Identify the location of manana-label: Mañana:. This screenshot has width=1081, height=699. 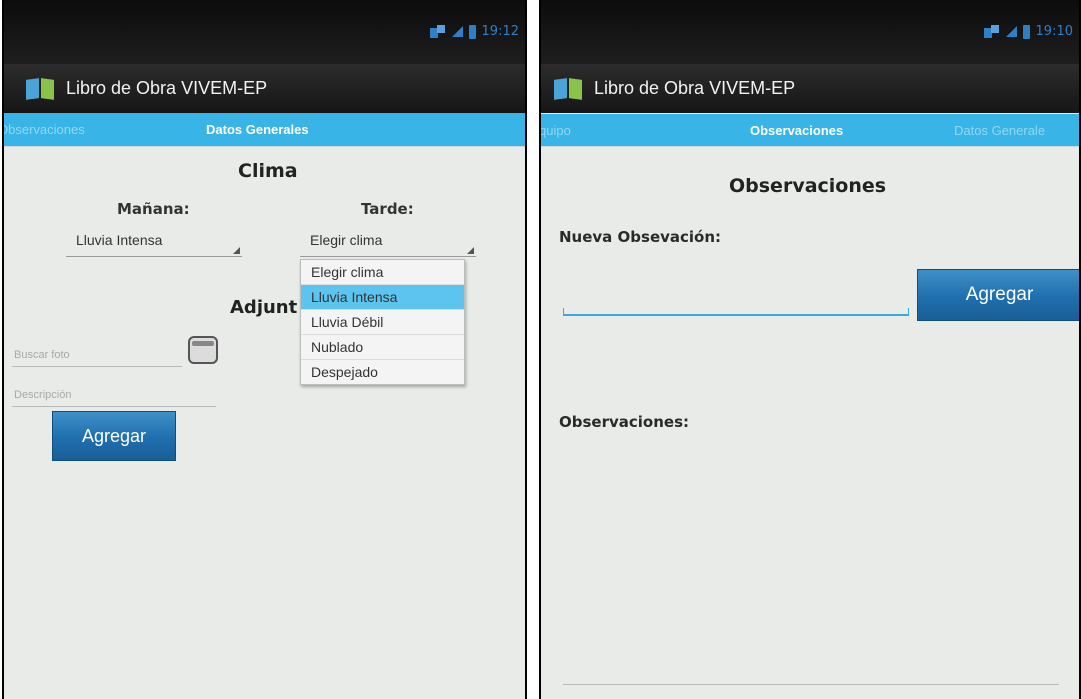
(153, 209).